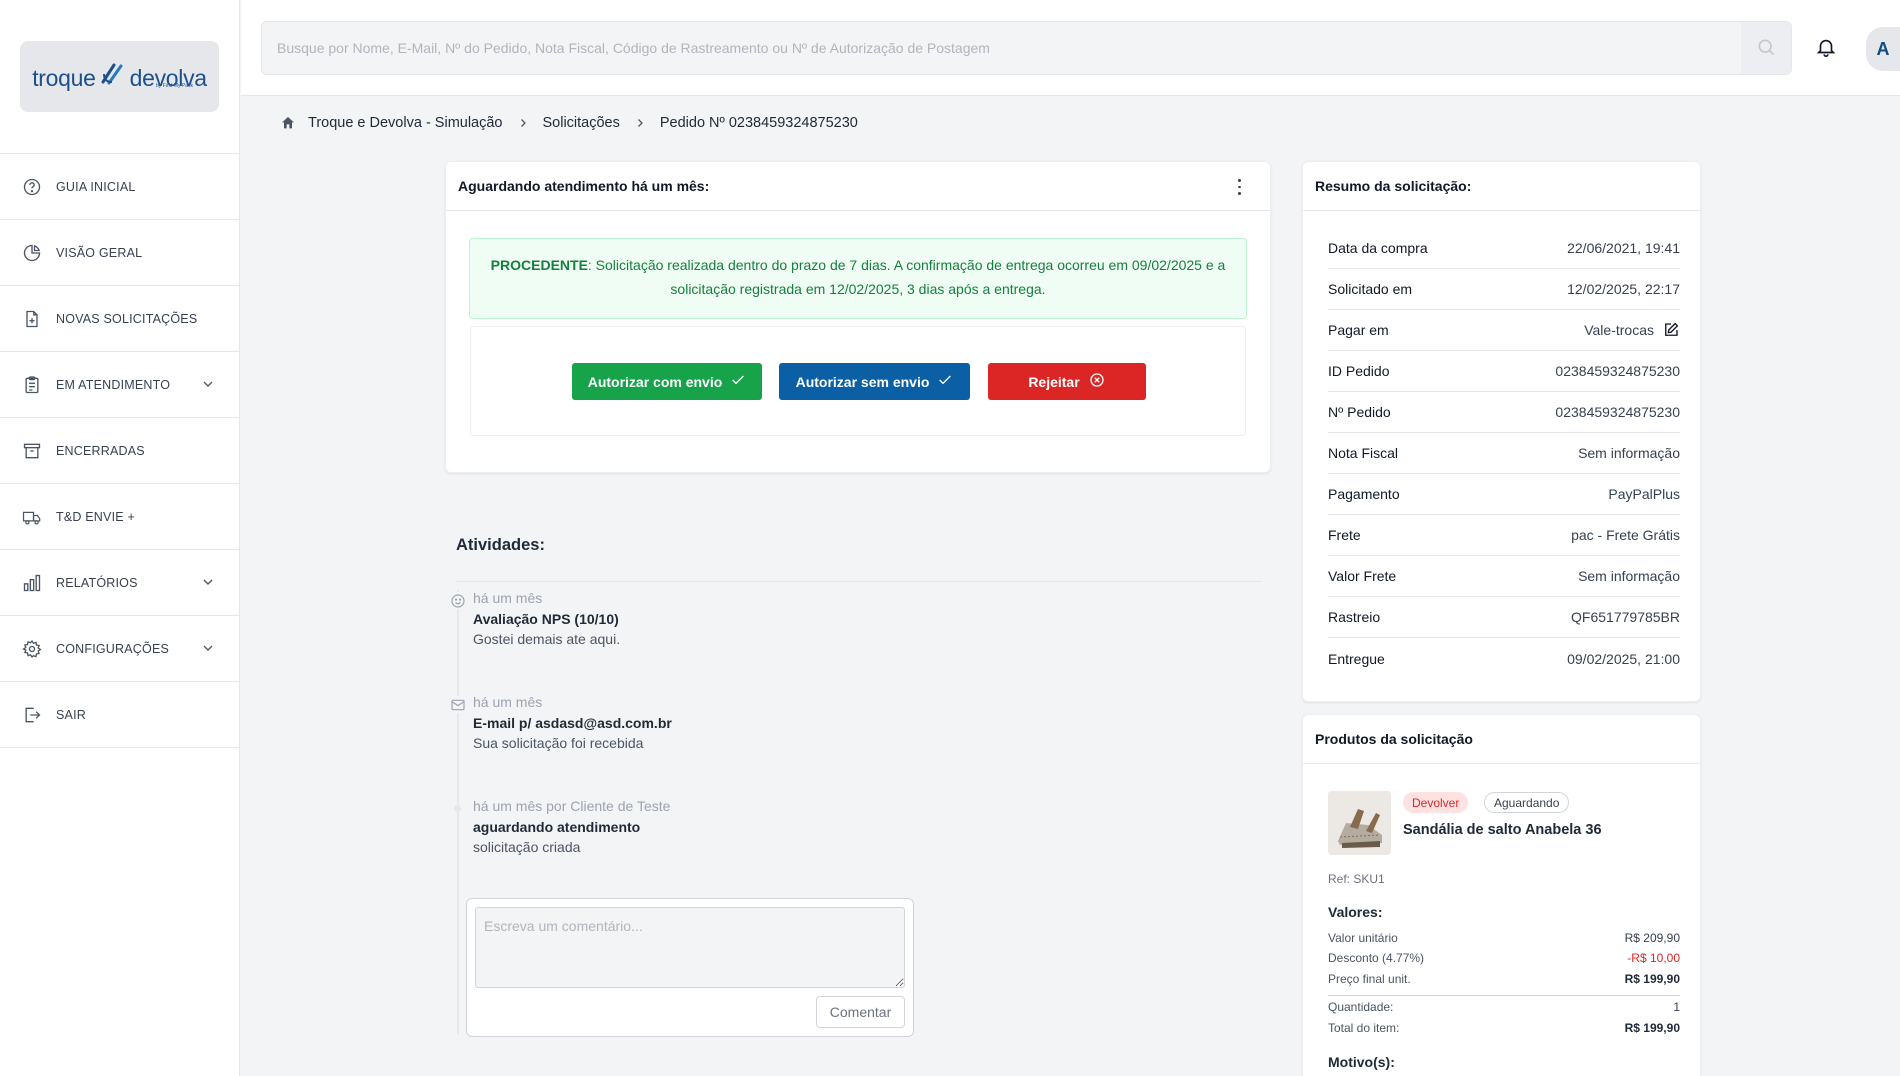 Image resolution: width=1900 pixels, height=1076 pixels. I want to click on authorize-with-shipping-button: Autorizar com envio, so click(667, 381).